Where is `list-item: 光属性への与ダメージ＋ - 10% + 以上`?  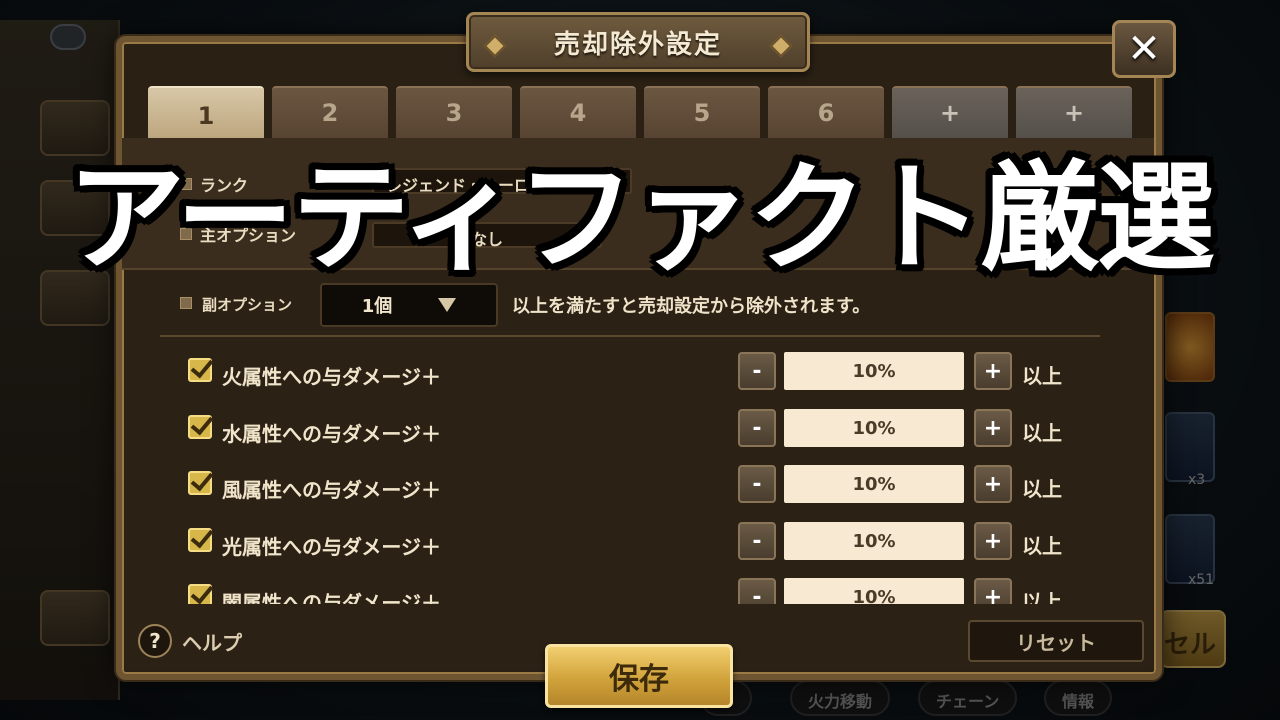
list-item: 光属性への与ダメージ＋ - 10% + 以上 is located at coordinates (635, 542).